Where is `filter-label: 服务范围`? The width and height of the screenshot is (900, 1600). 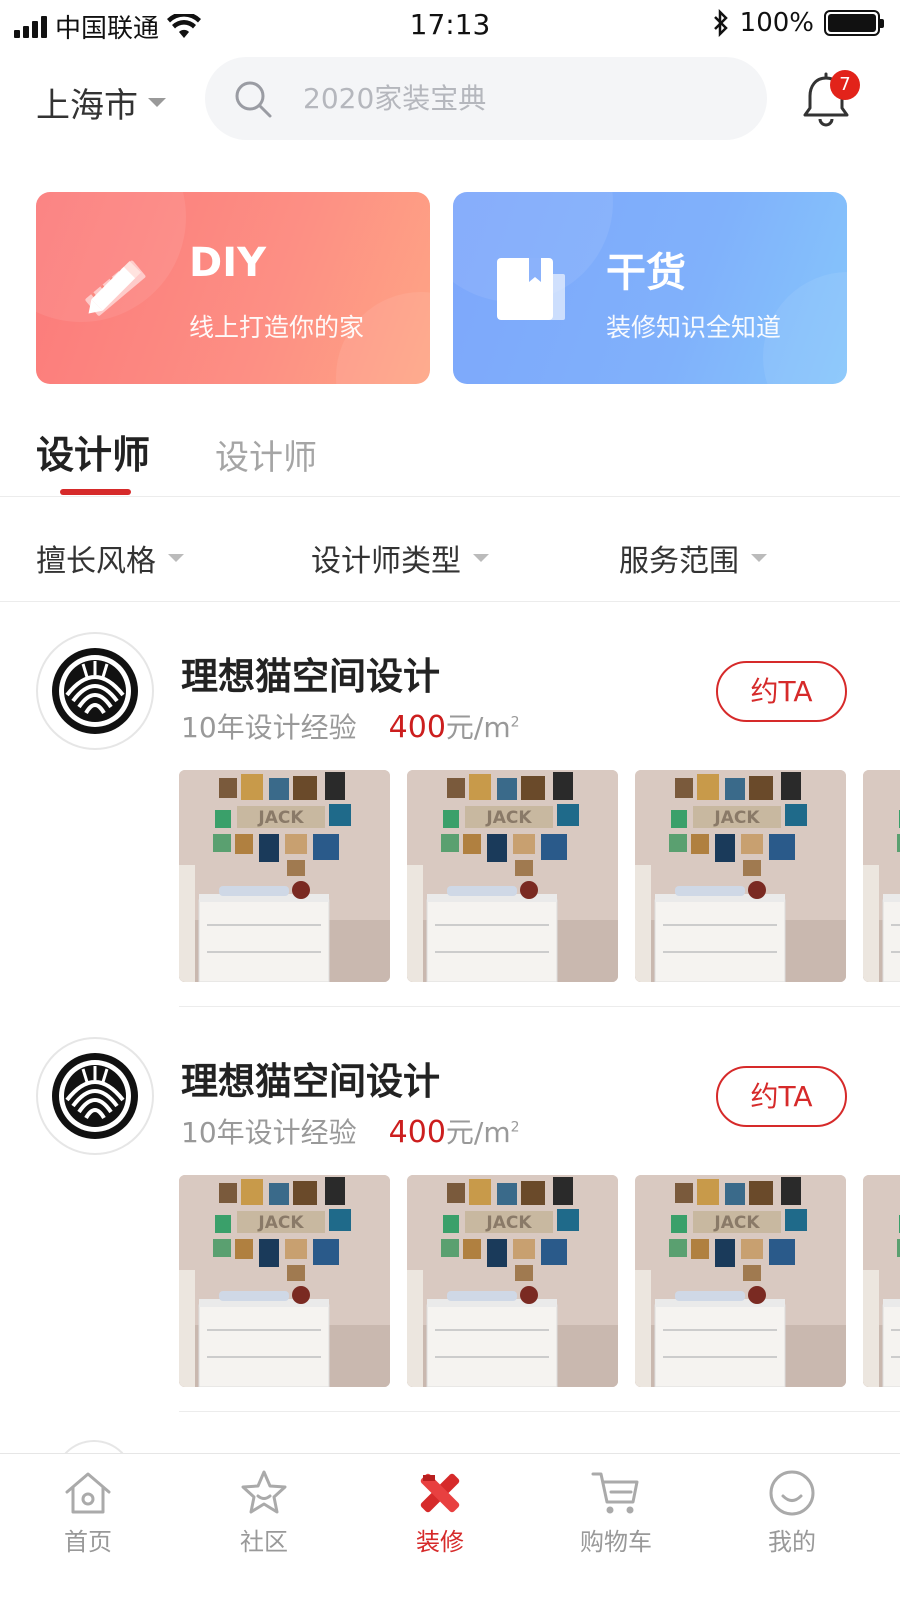 filter-label: 服务范围 is located at coordinates (679, 561).